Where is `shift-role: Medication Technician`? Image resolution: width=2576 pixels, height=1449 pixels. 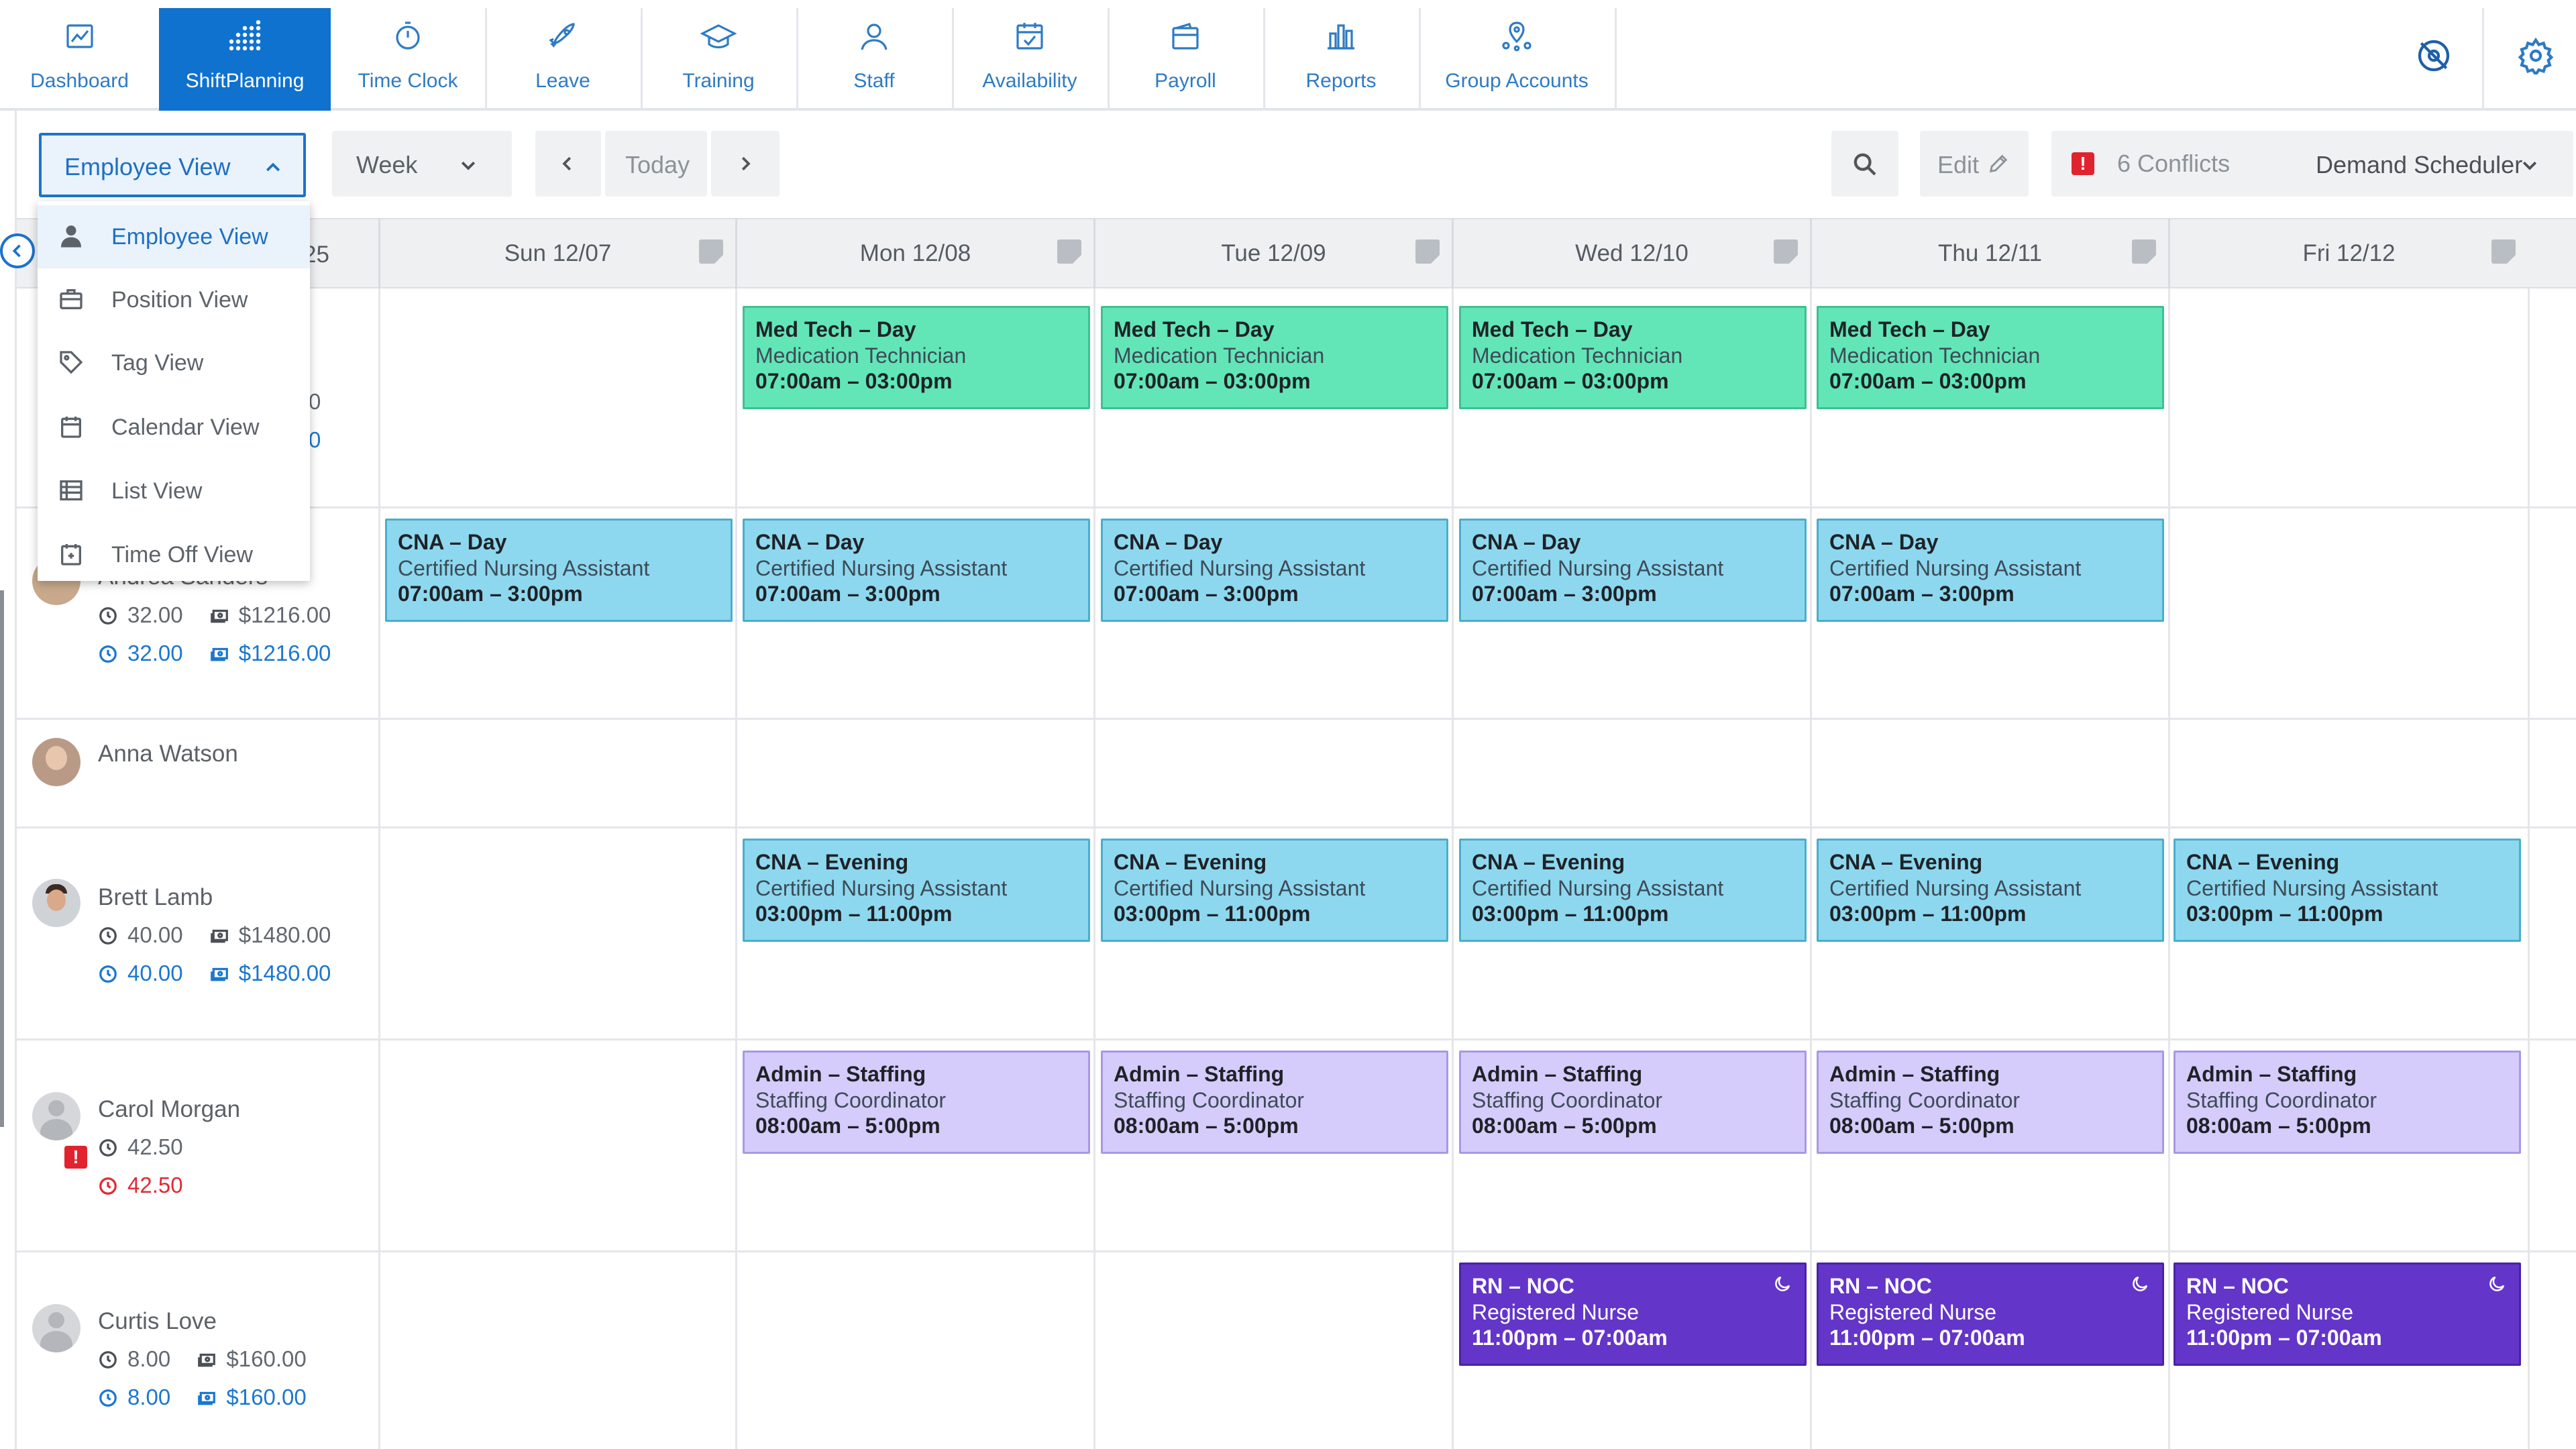 shift-role: Medication Technician is located at coordinates (1935, 355).